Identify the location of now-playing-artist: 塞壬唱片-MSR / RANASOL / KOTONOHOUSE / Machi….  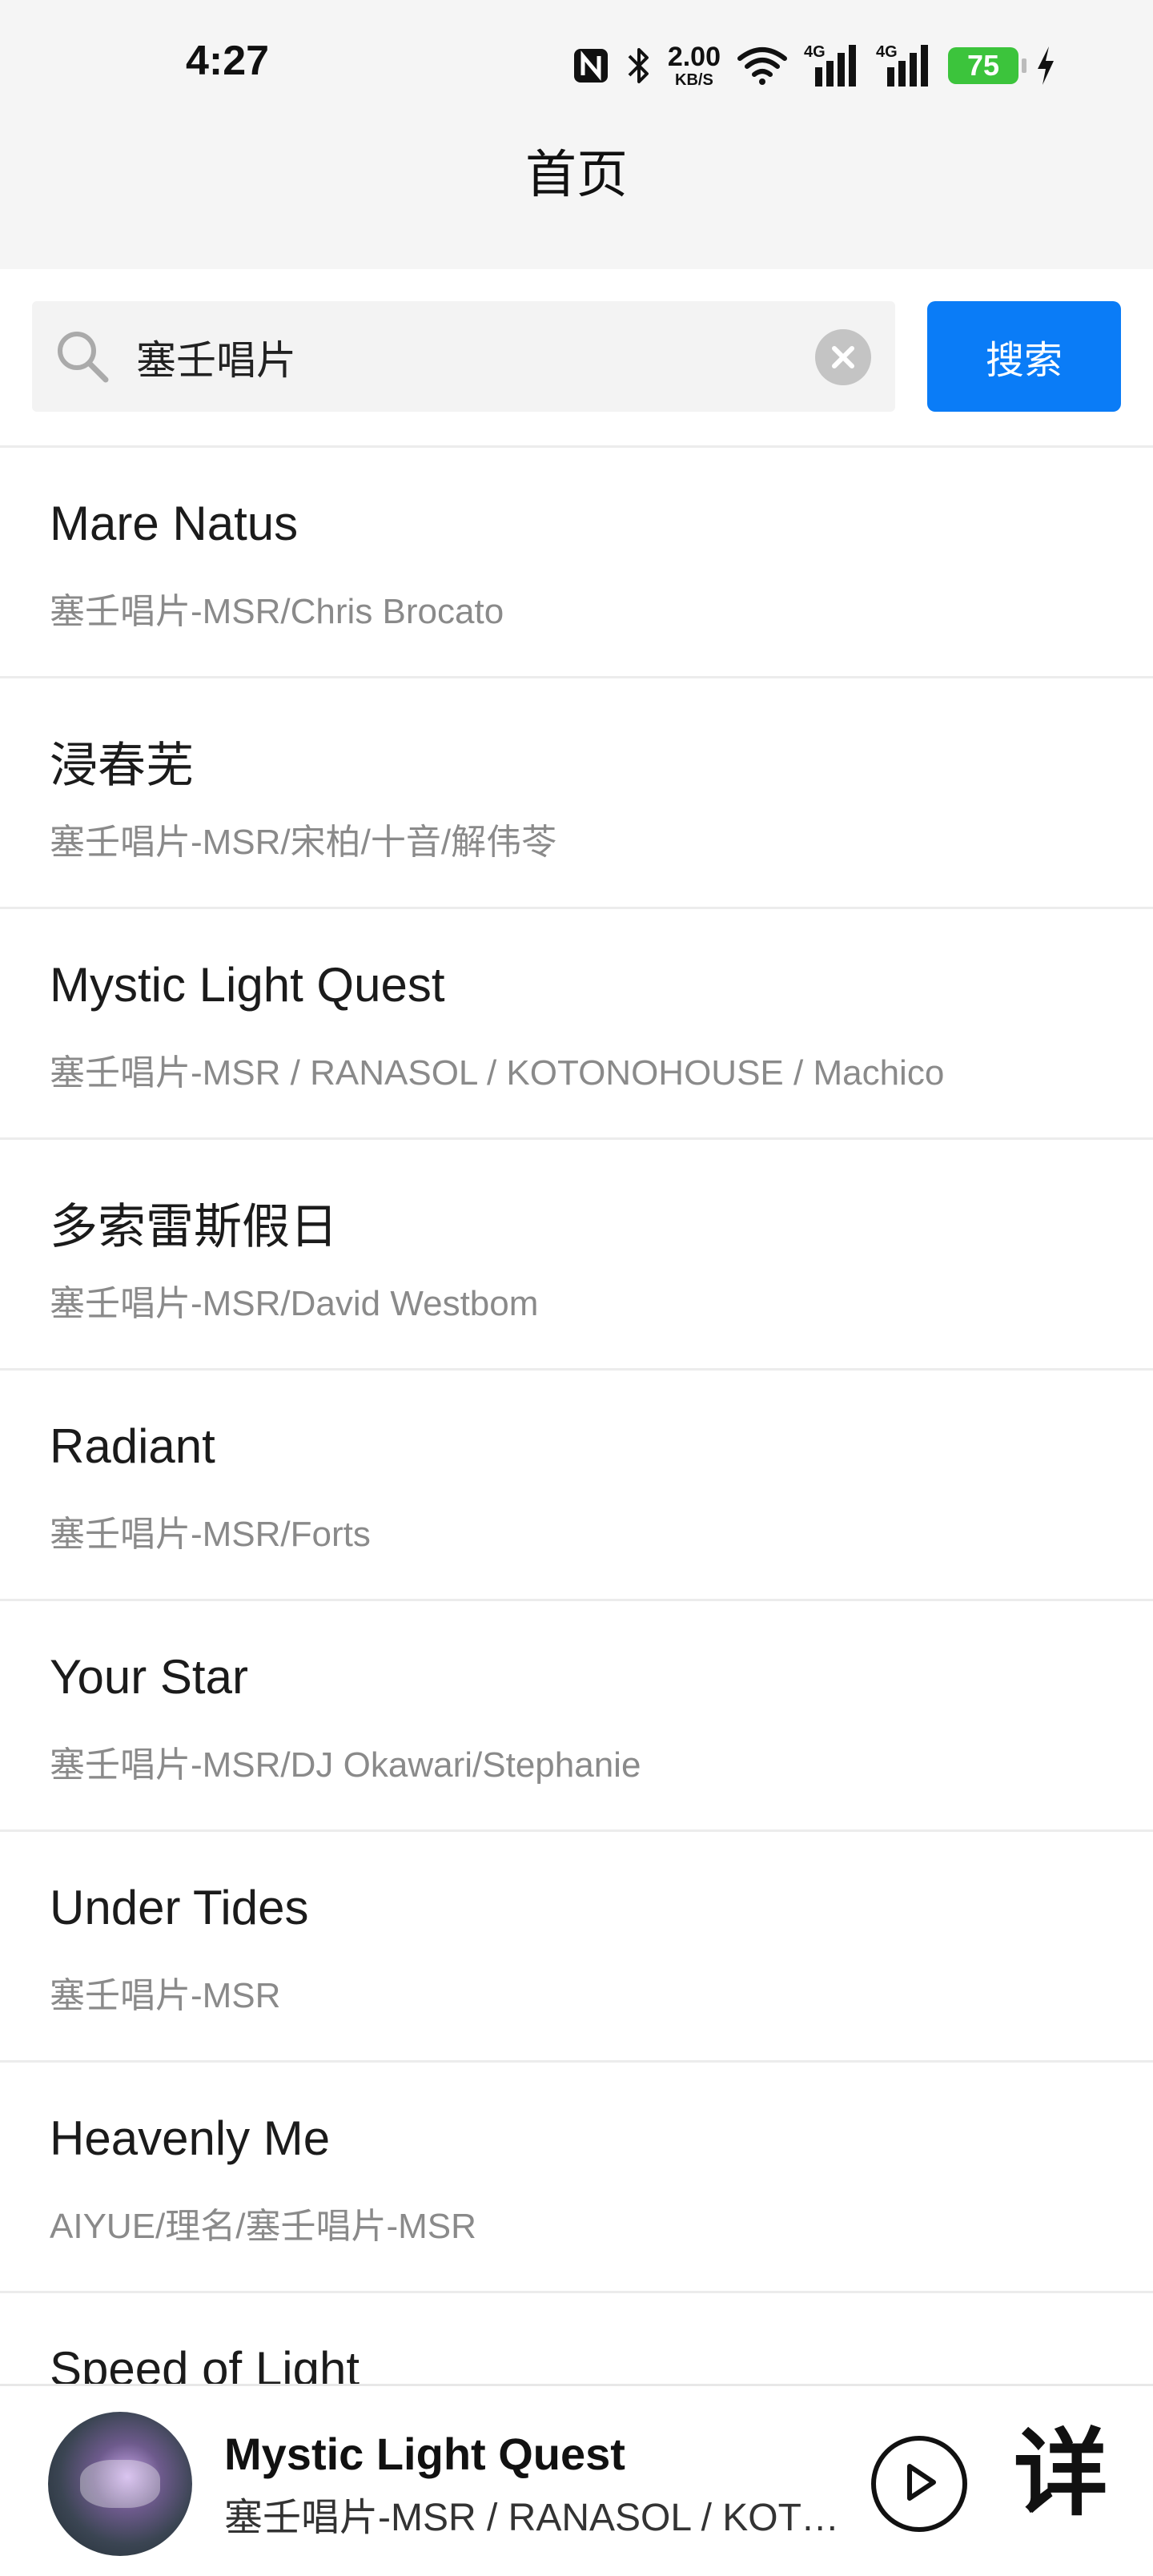
(544, 2518).